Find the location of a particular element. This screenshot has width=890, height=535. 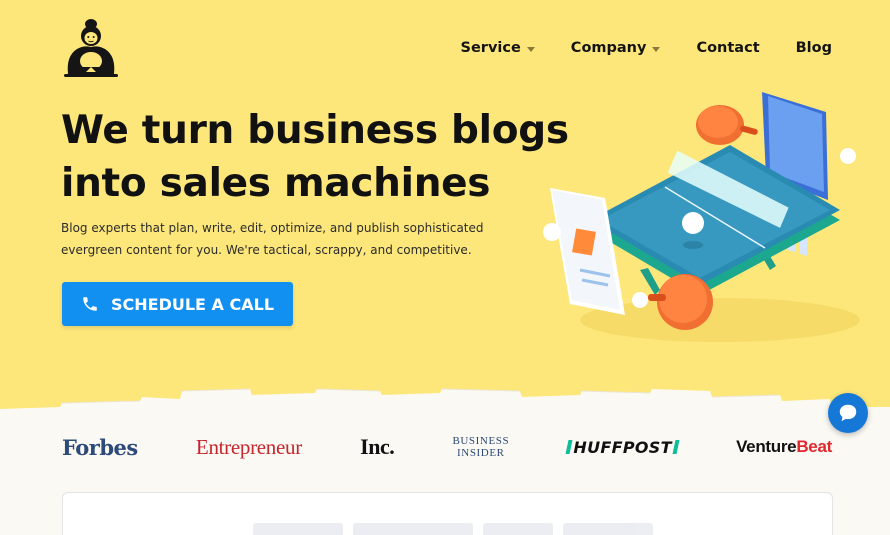

nav-item-label: Company is located at coordinates (608, 48).